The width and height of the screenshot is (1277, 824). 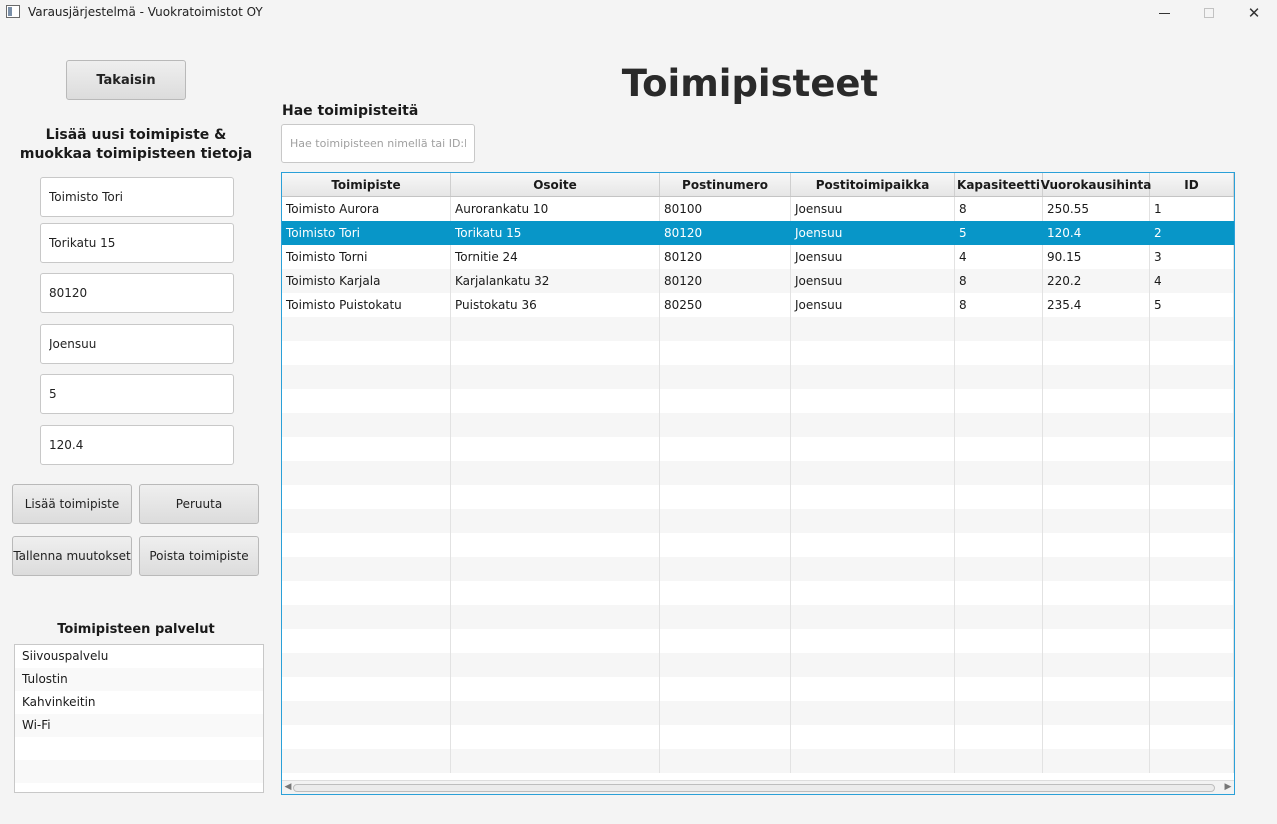 I want to click on title-bar: Varausjärjestelmä - Vuokratoimistot OY ✕, so click(x=638, y=13).